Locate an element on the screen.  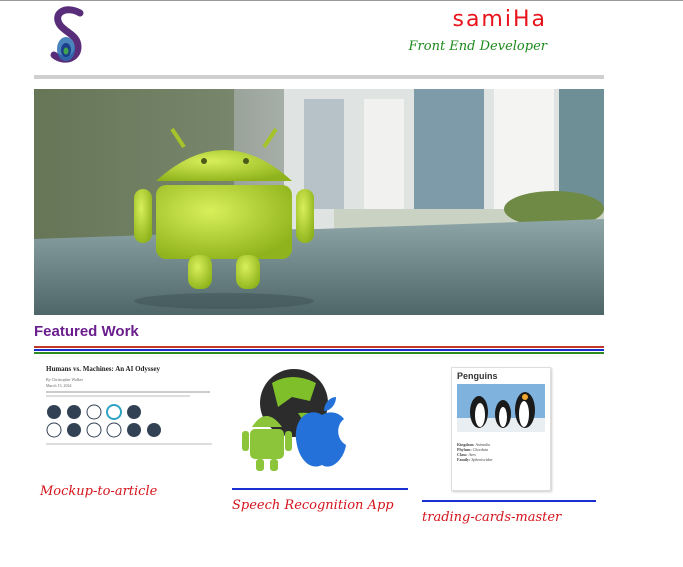
logo is located at coordinates (69, 35).